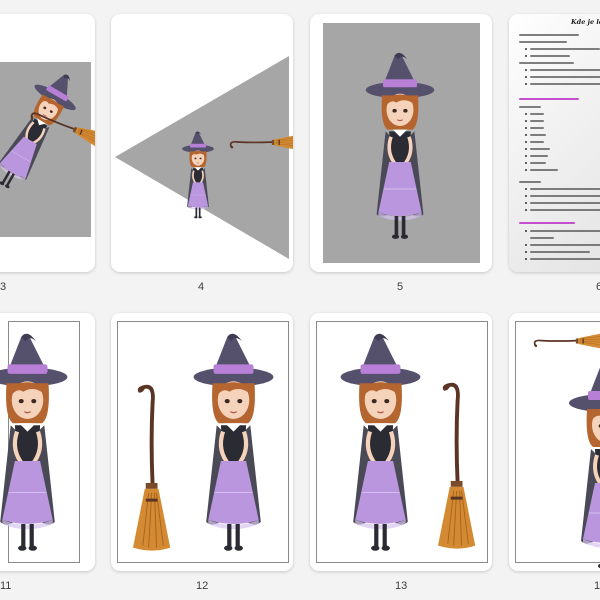 The height and width of the screenshot is (600, 600). What do you see at coordinates (400, 287) in the screenshot?
I see `page-number-5: 5` at bounding box center [400, 287].